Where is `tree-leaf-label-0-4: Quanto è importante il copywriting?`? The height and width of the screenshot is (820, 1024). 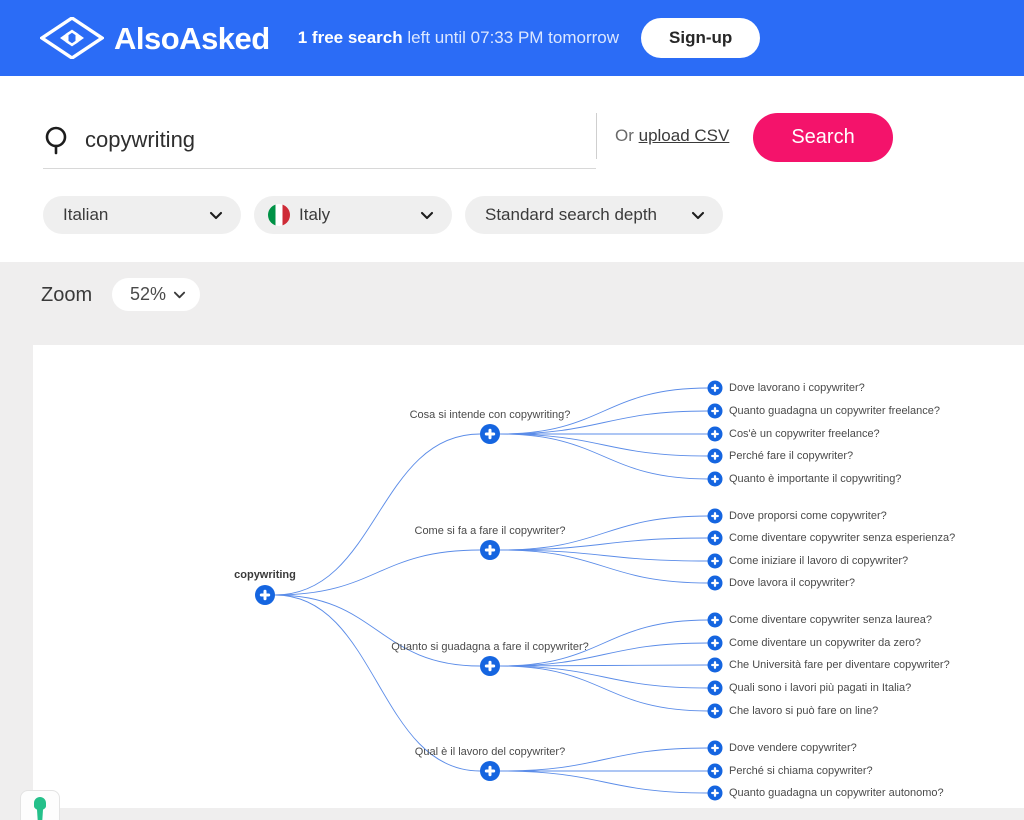 tree-leaf-label-0-4: Quanto è importante il copywriting? is located at coordinates (815, 479).